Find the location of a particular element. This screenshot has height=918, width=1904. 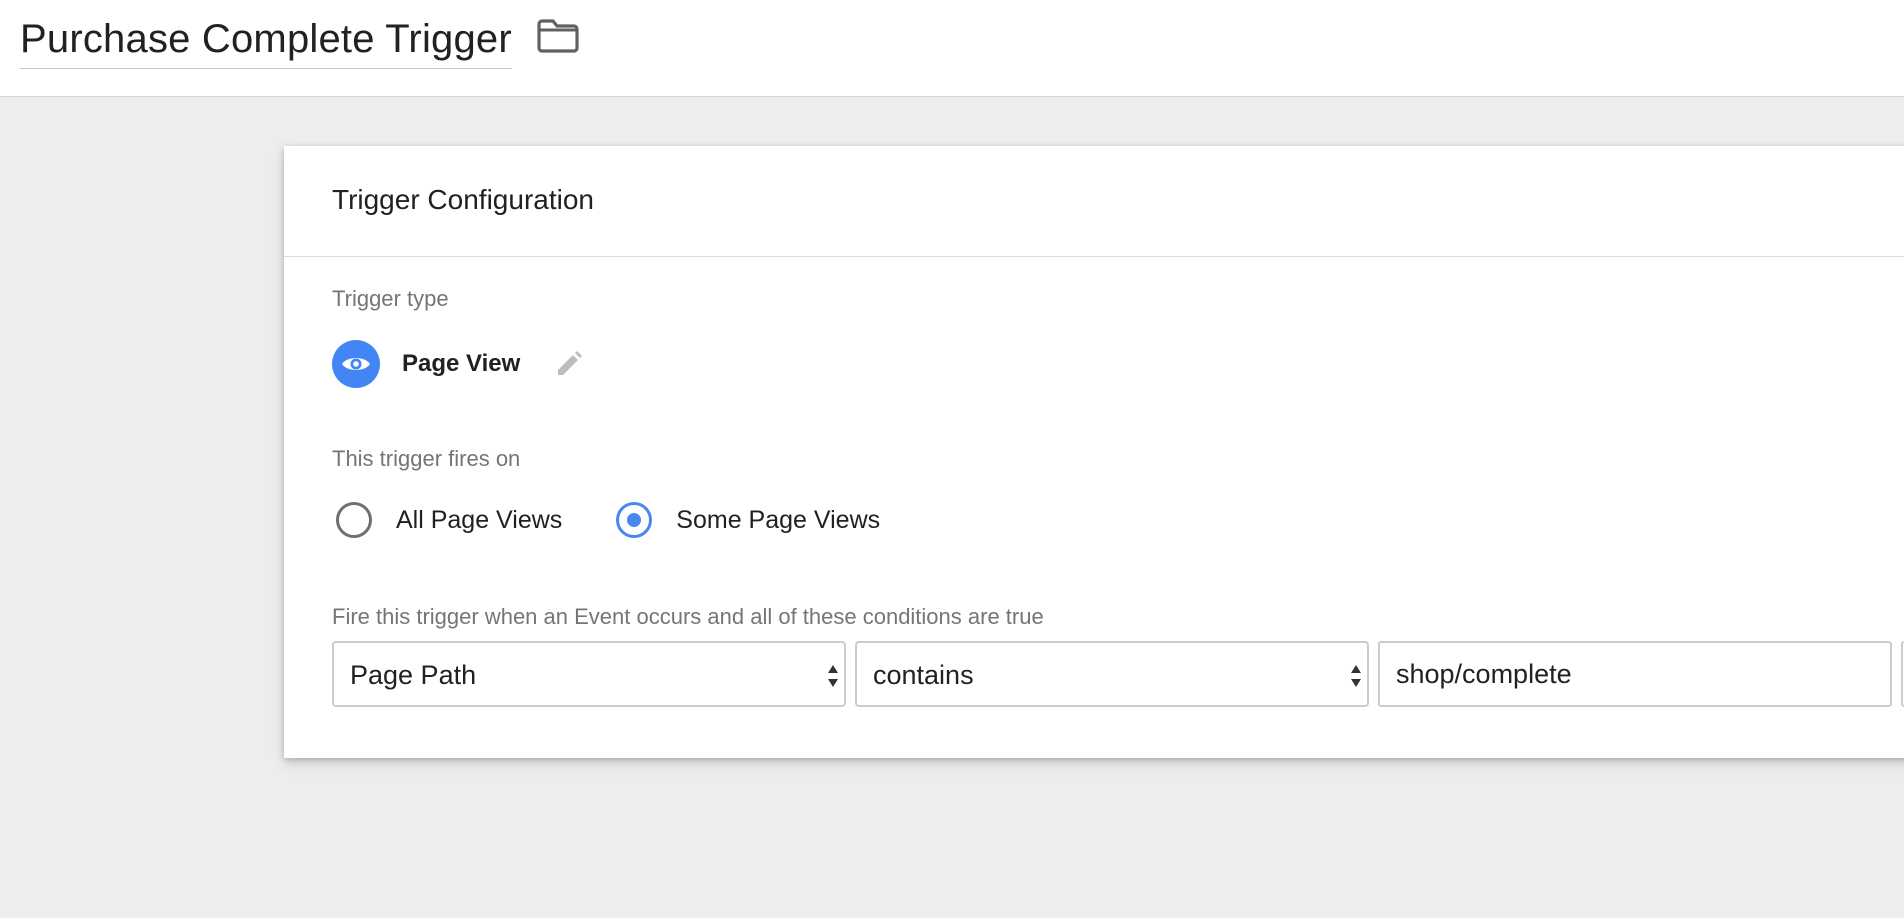

radio-button-unchecked is located at coordinates (354, 520).